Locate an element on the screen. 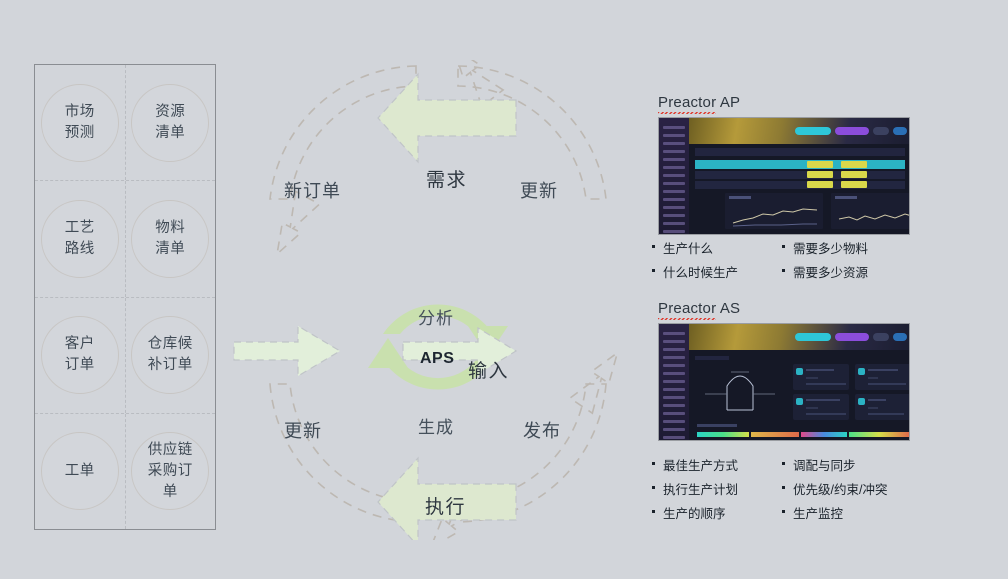 This screenshot has height=579, width=1008. cell-label: 客户 订单 is located at coordinates (79, 355).